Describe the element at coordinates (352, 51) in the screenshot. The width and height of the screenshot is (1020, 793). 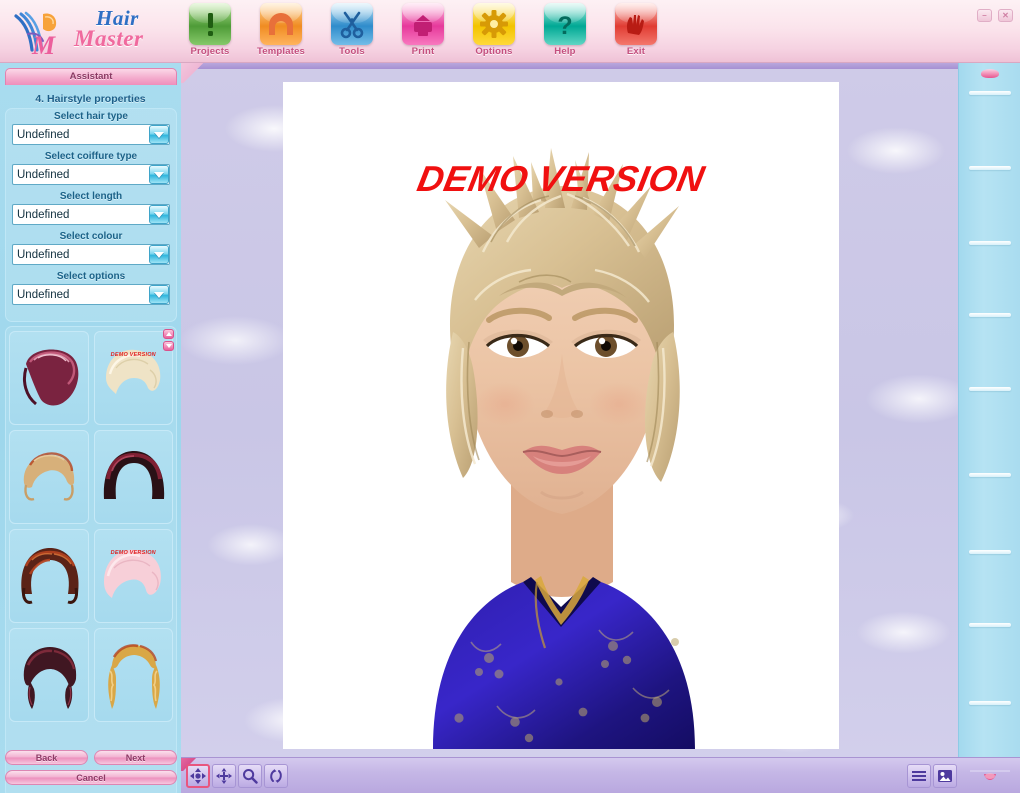
I see `toolbar-label-tools: Tools` at that location.